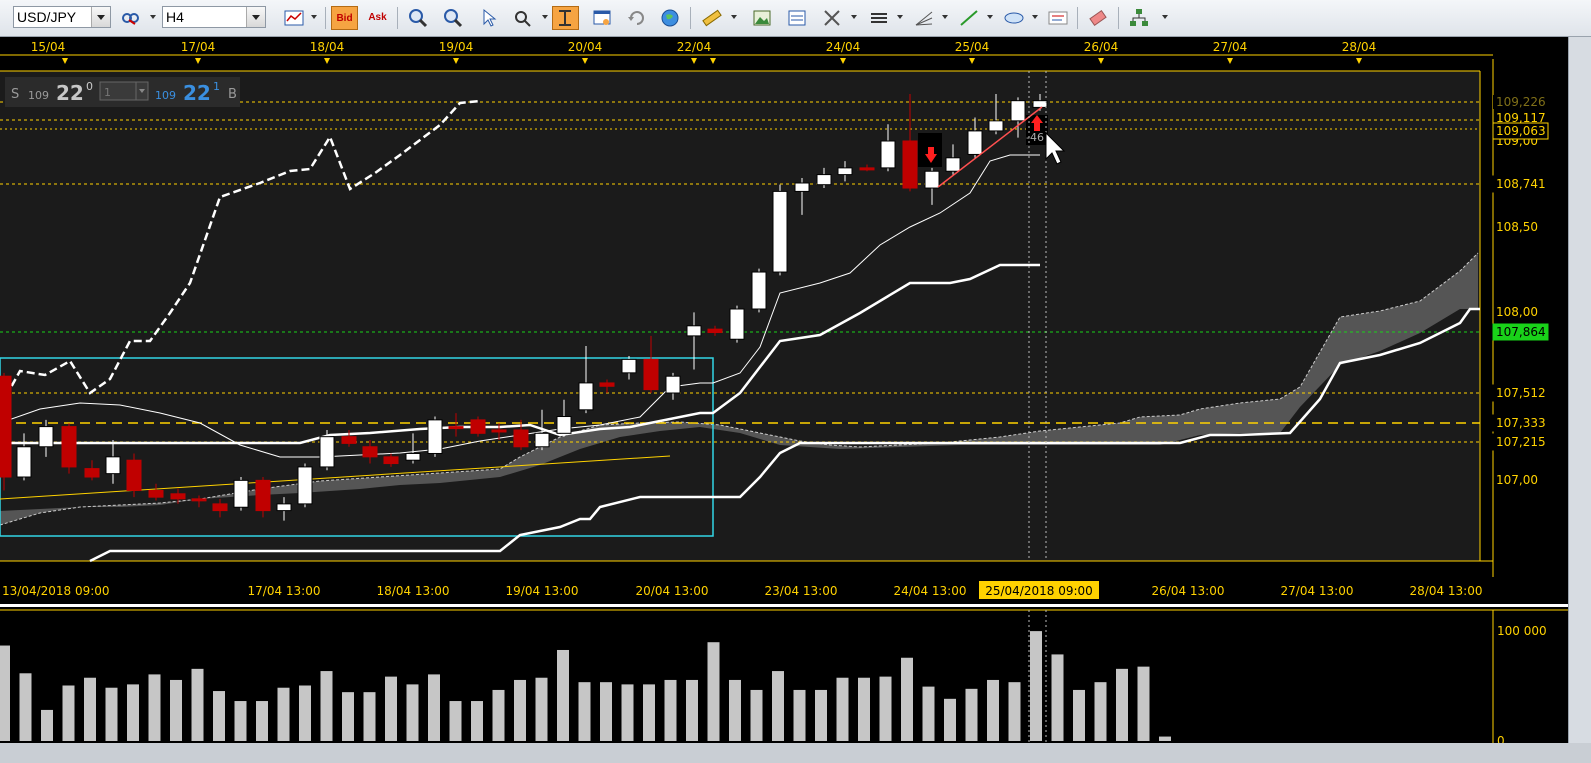 This screenshot has height=763, width=1591. What do you see at coordinates (131, 18) in the screenshot?
I see `link-icon` at bounding box center [131, 18].